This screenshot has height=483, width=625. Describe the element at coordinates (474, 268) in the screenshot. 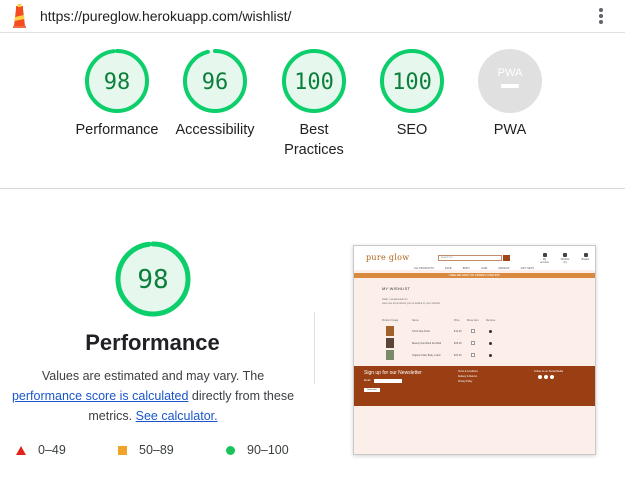

I see `thumb-nav: ALL PRODUCTS FACE BODY HAIR MAKEUP GIFT SETS` at that location.